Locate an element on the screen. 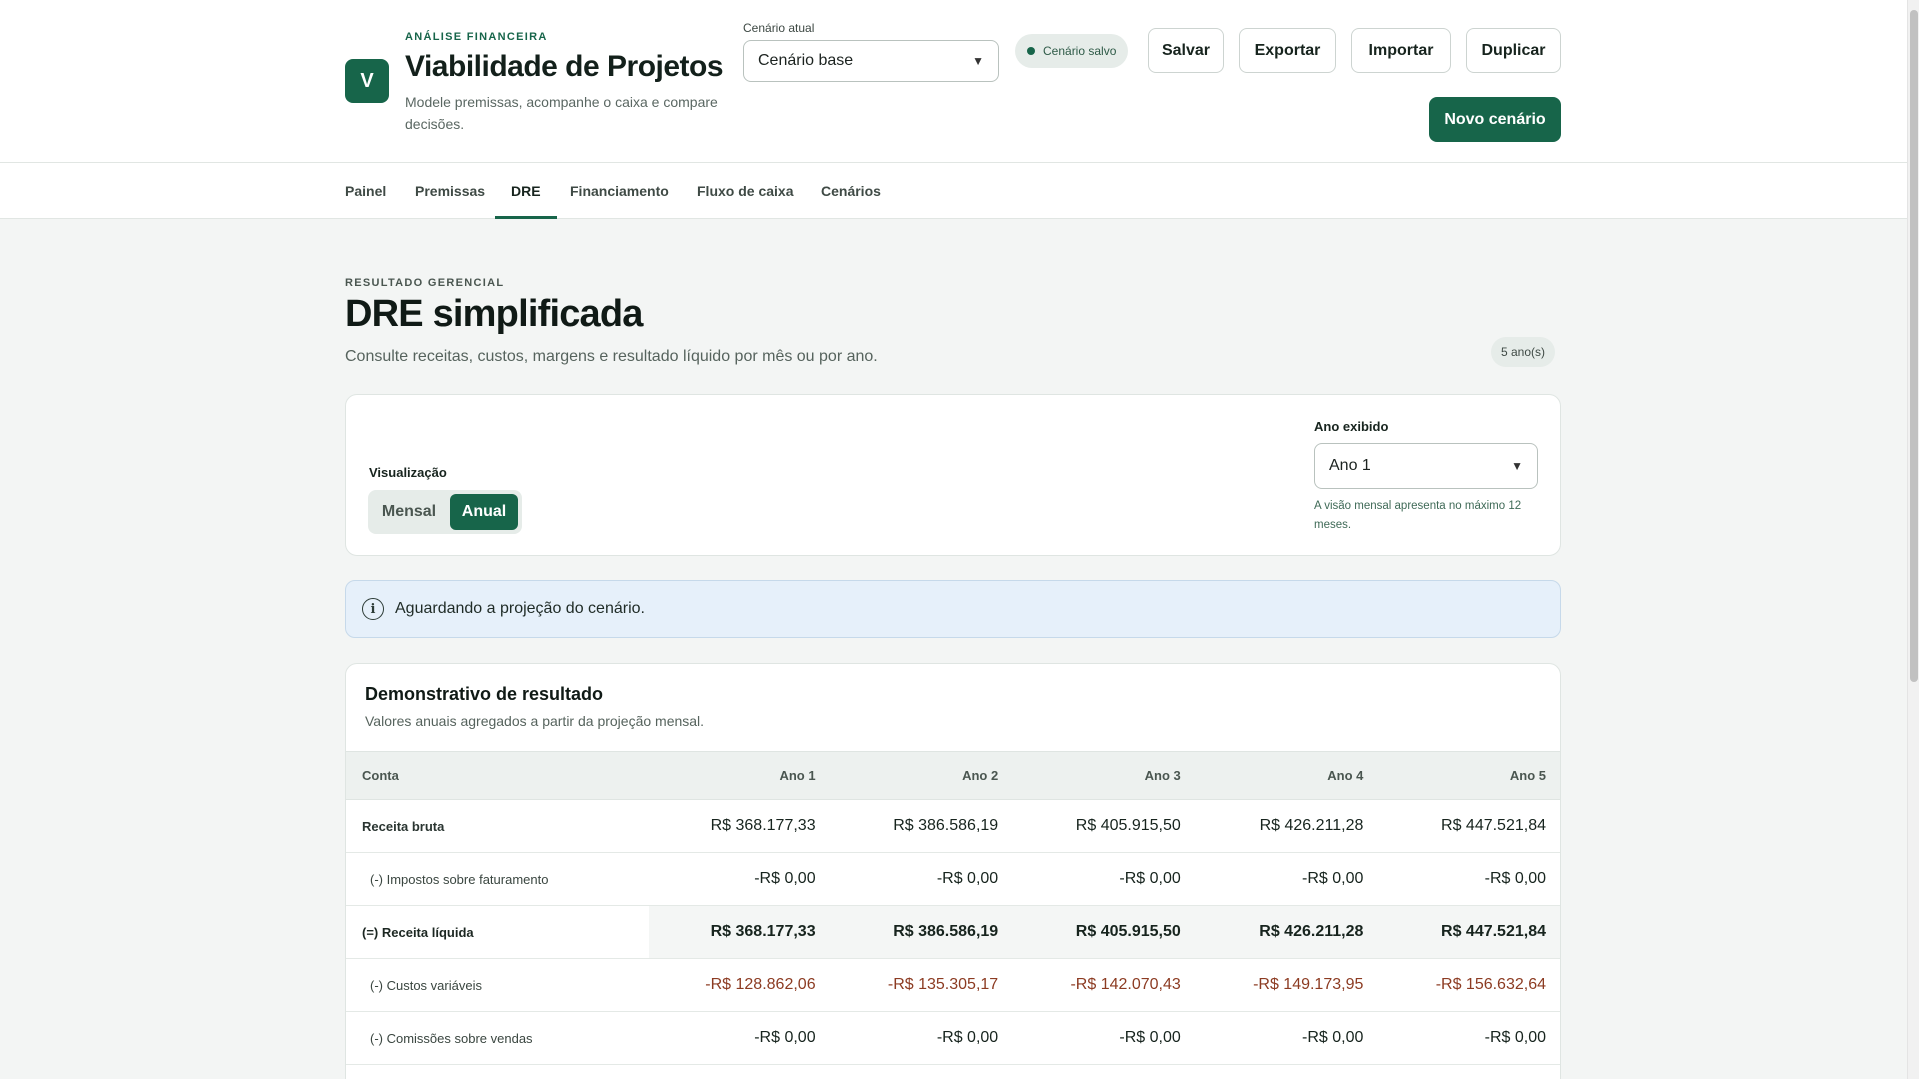  cell-value: -R$ 142.070,43 is located at coordinates (1105, 985).